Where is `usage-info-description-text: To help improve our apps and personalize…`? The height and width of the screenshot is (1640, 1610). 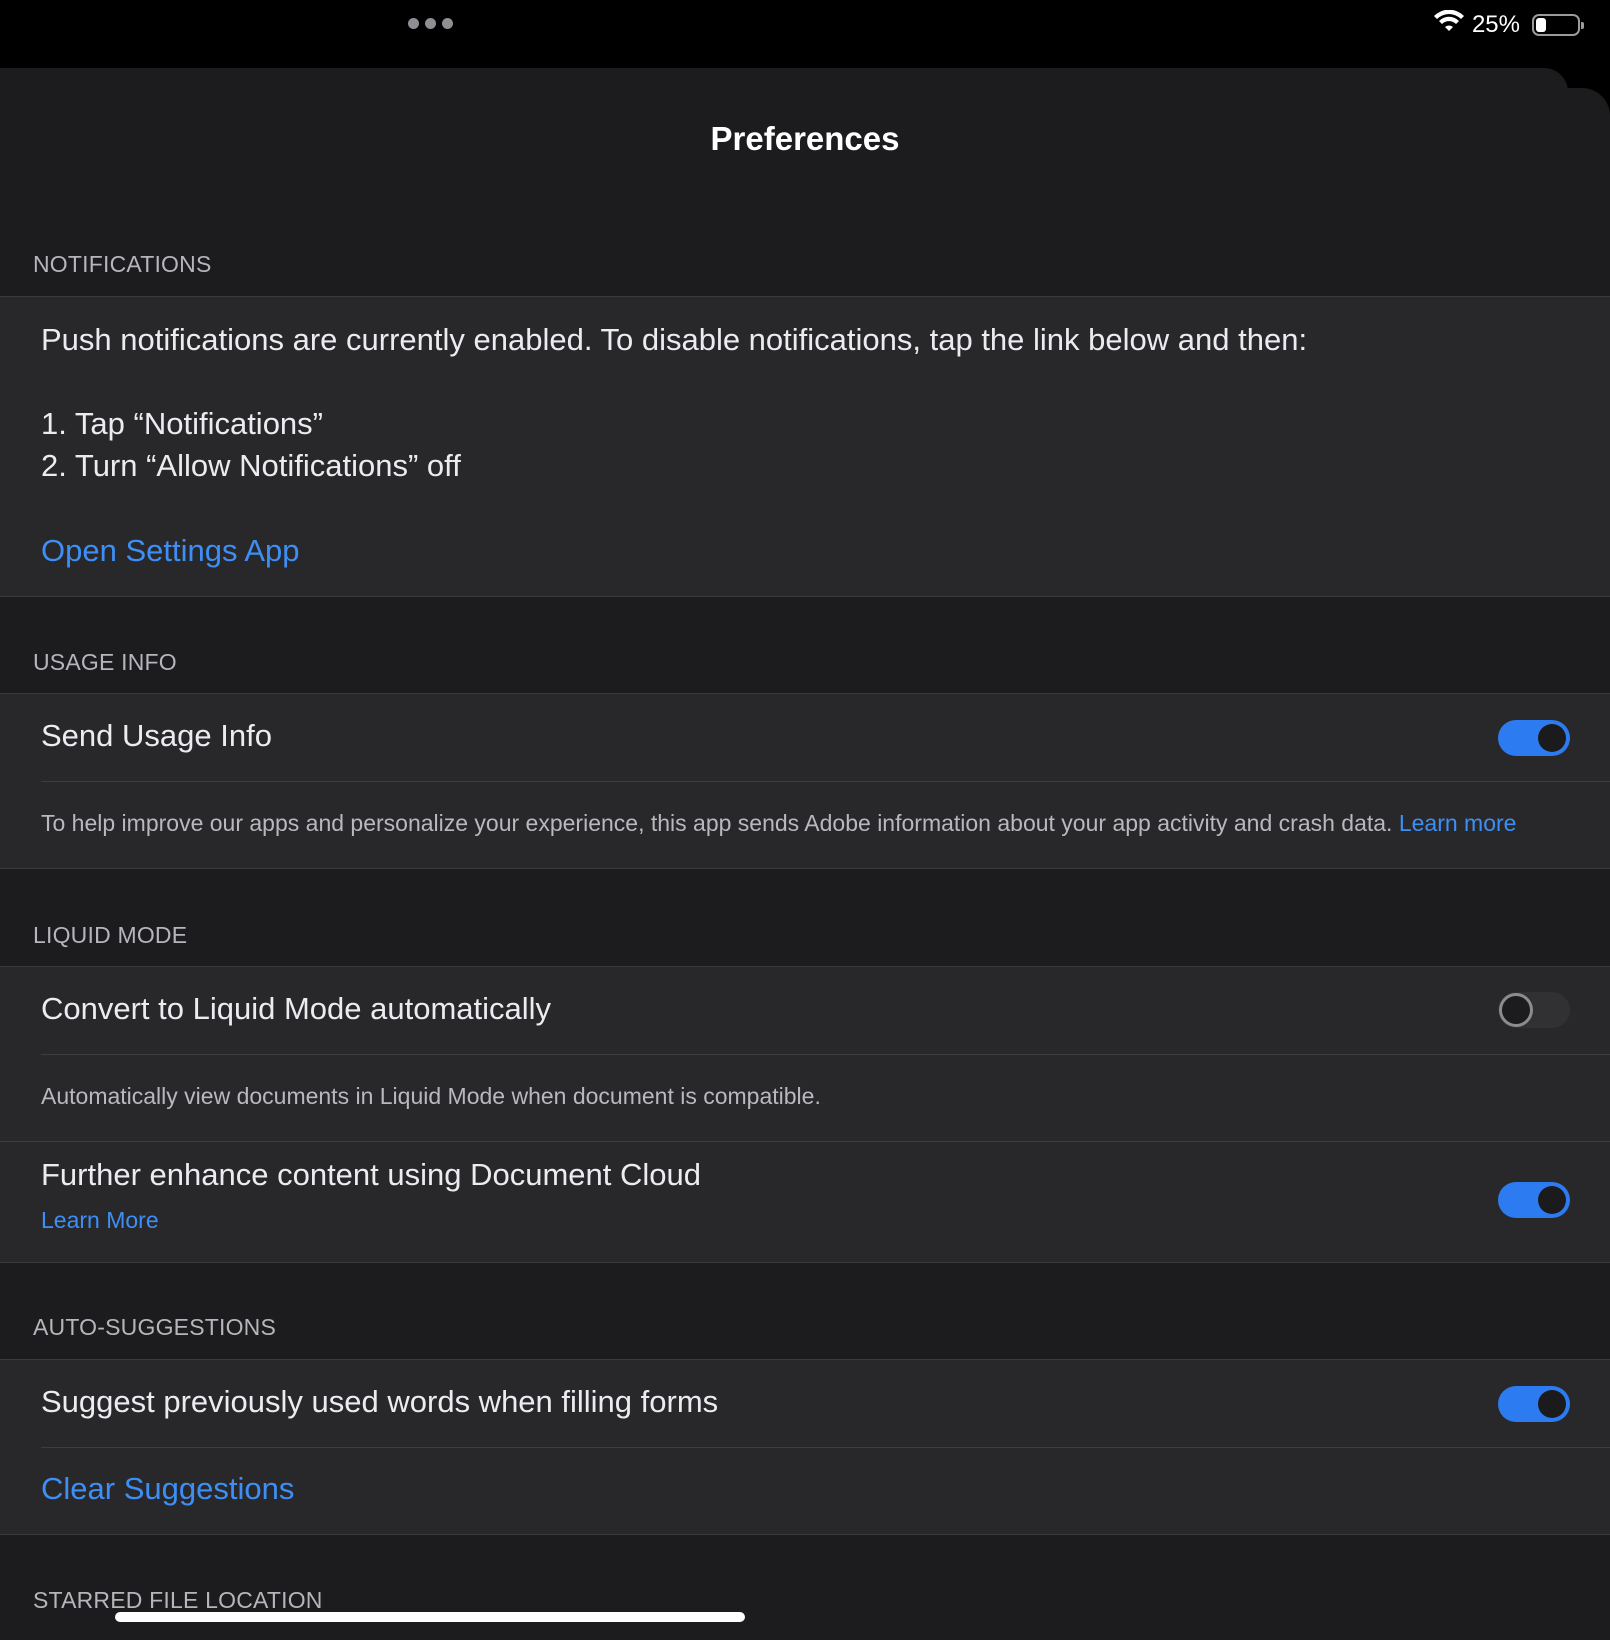 usage-info-description-text: To help improve our apps and personalize… is located at coordinates (717, 823).